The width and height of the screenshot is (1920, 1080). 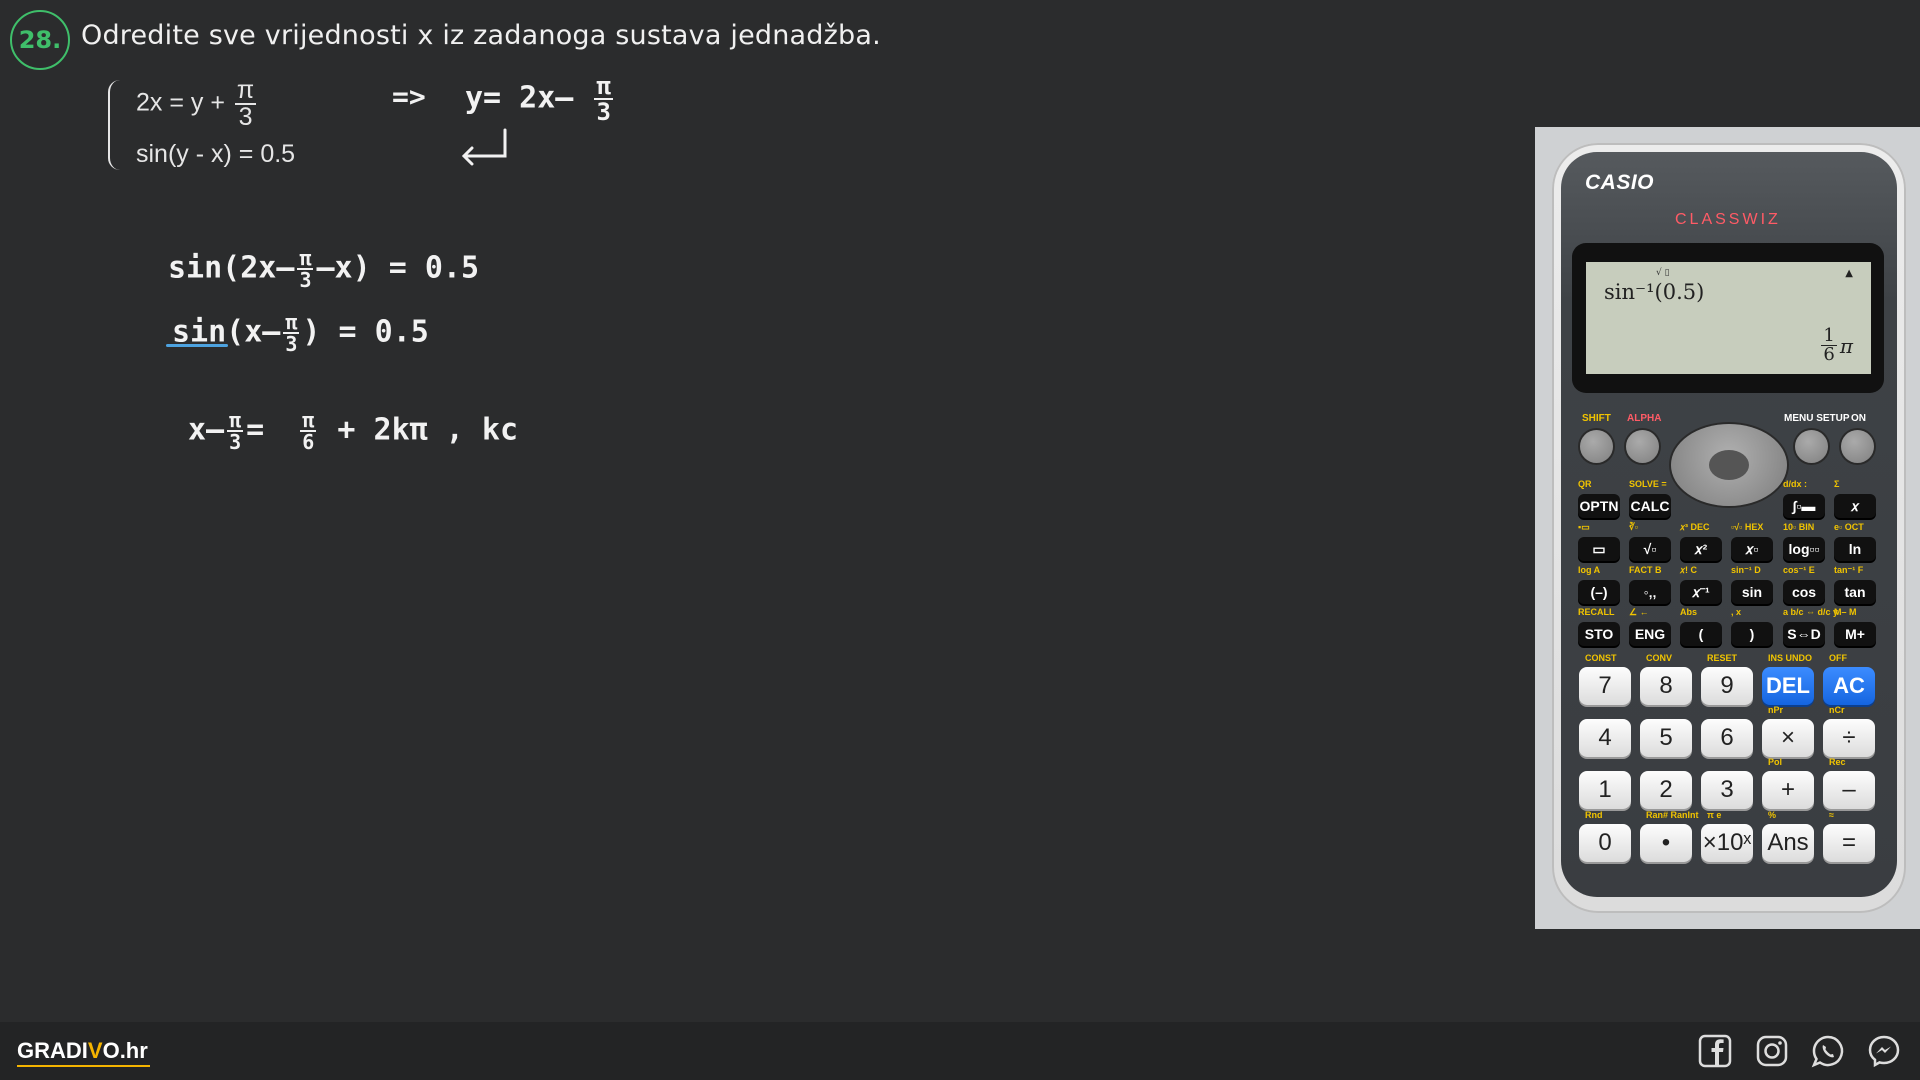 I want to click on fn-key-sublabel: ▪▭, so click(x=1584, y=527).